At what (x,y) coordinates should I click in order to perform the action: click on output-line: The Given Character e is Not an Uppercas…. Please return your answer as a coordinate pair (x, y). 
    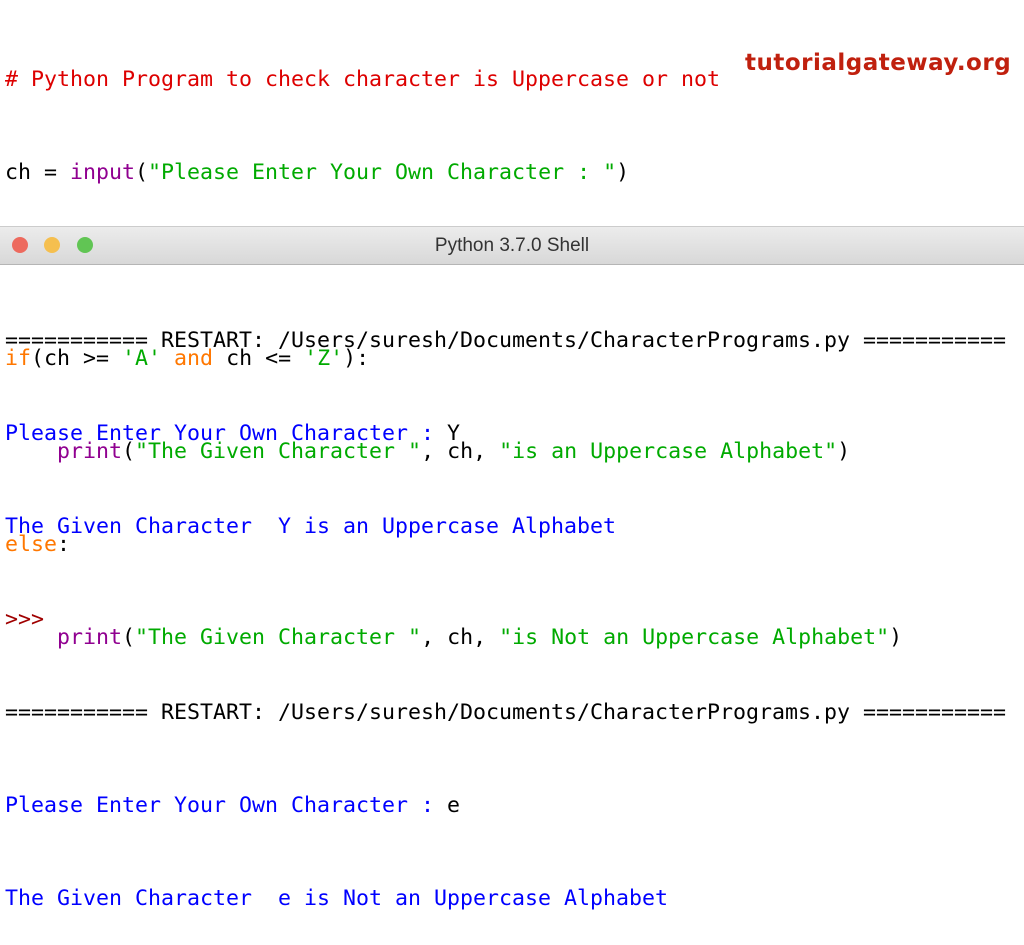
    Looking at the image, I should click on (337, 898).